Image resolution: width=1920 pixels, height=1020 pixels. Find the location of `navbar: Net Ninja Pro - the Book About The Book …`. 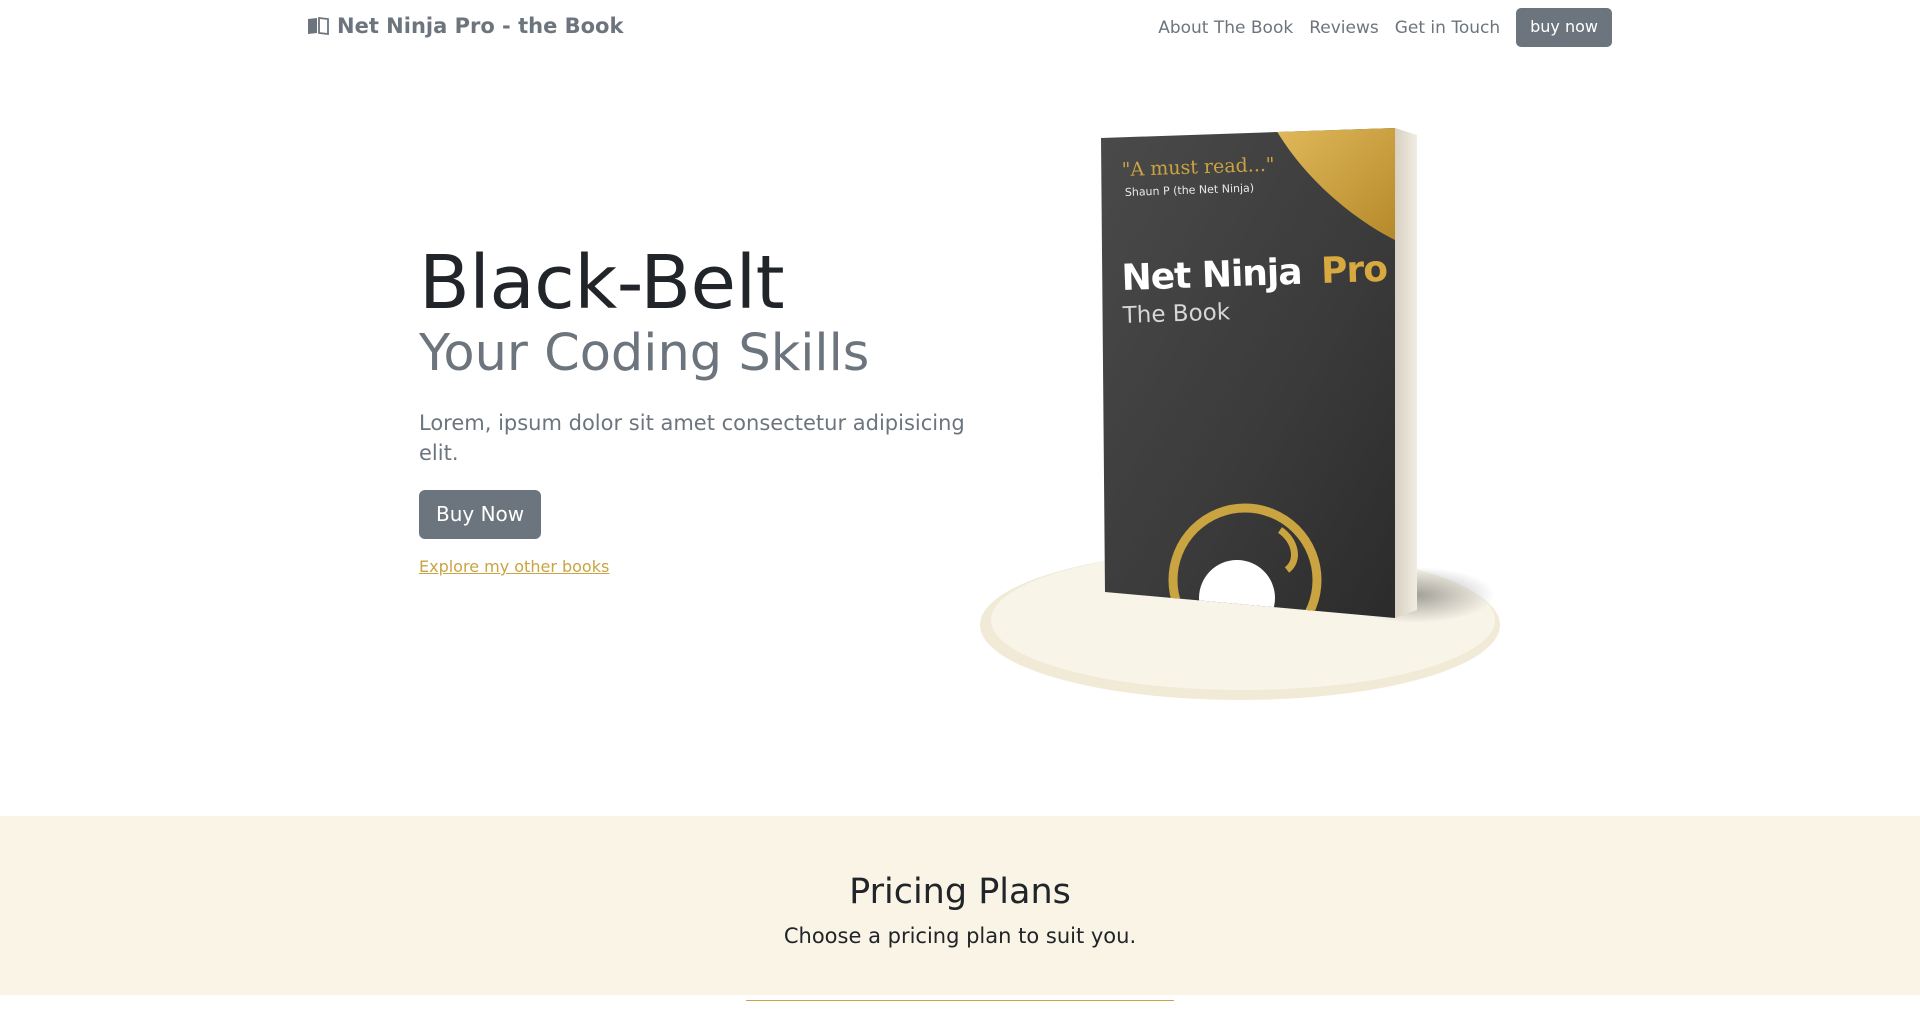

navbar: Net Ninja Pro - the Book About The Book … is located at coordinates (960, 28).